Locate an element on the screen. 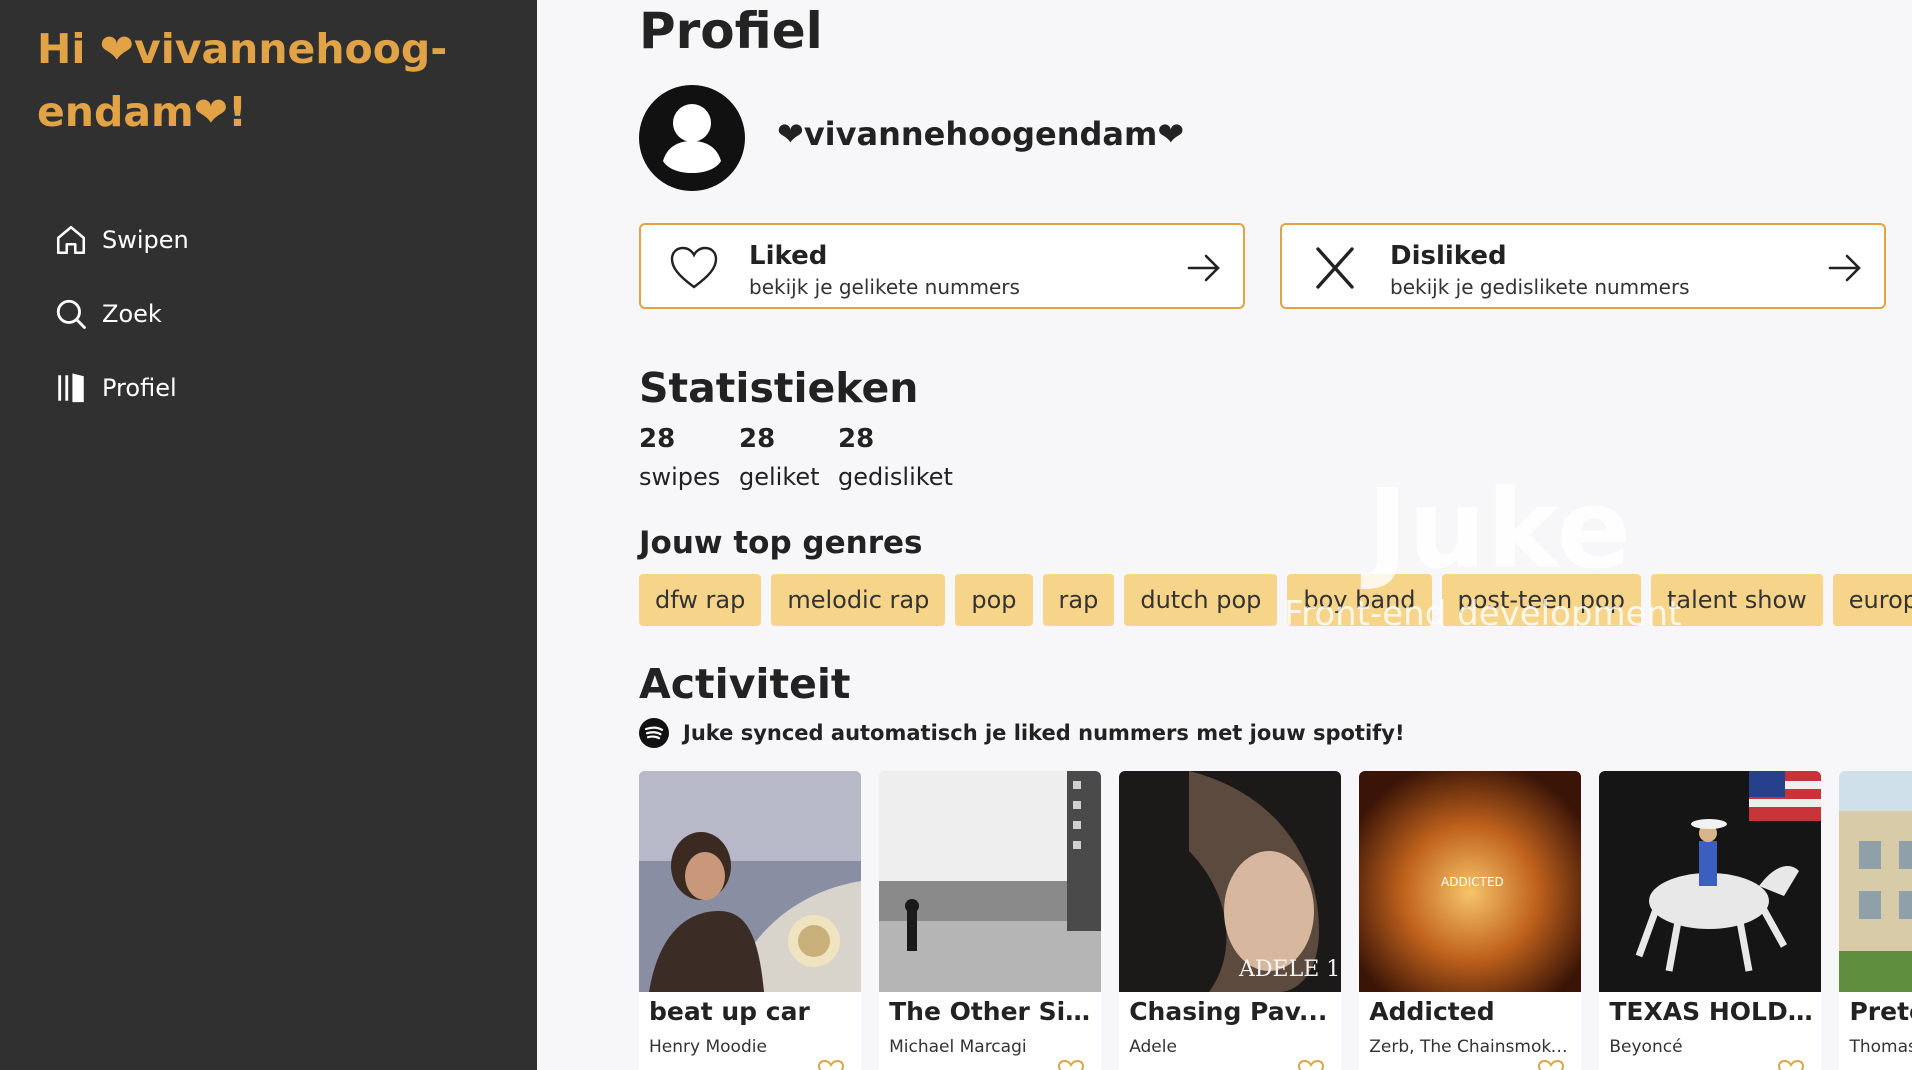 The width and height of the screenshot is (1912, 1070). stat-disliked-value: 28 is located at coordinates (856, 439).